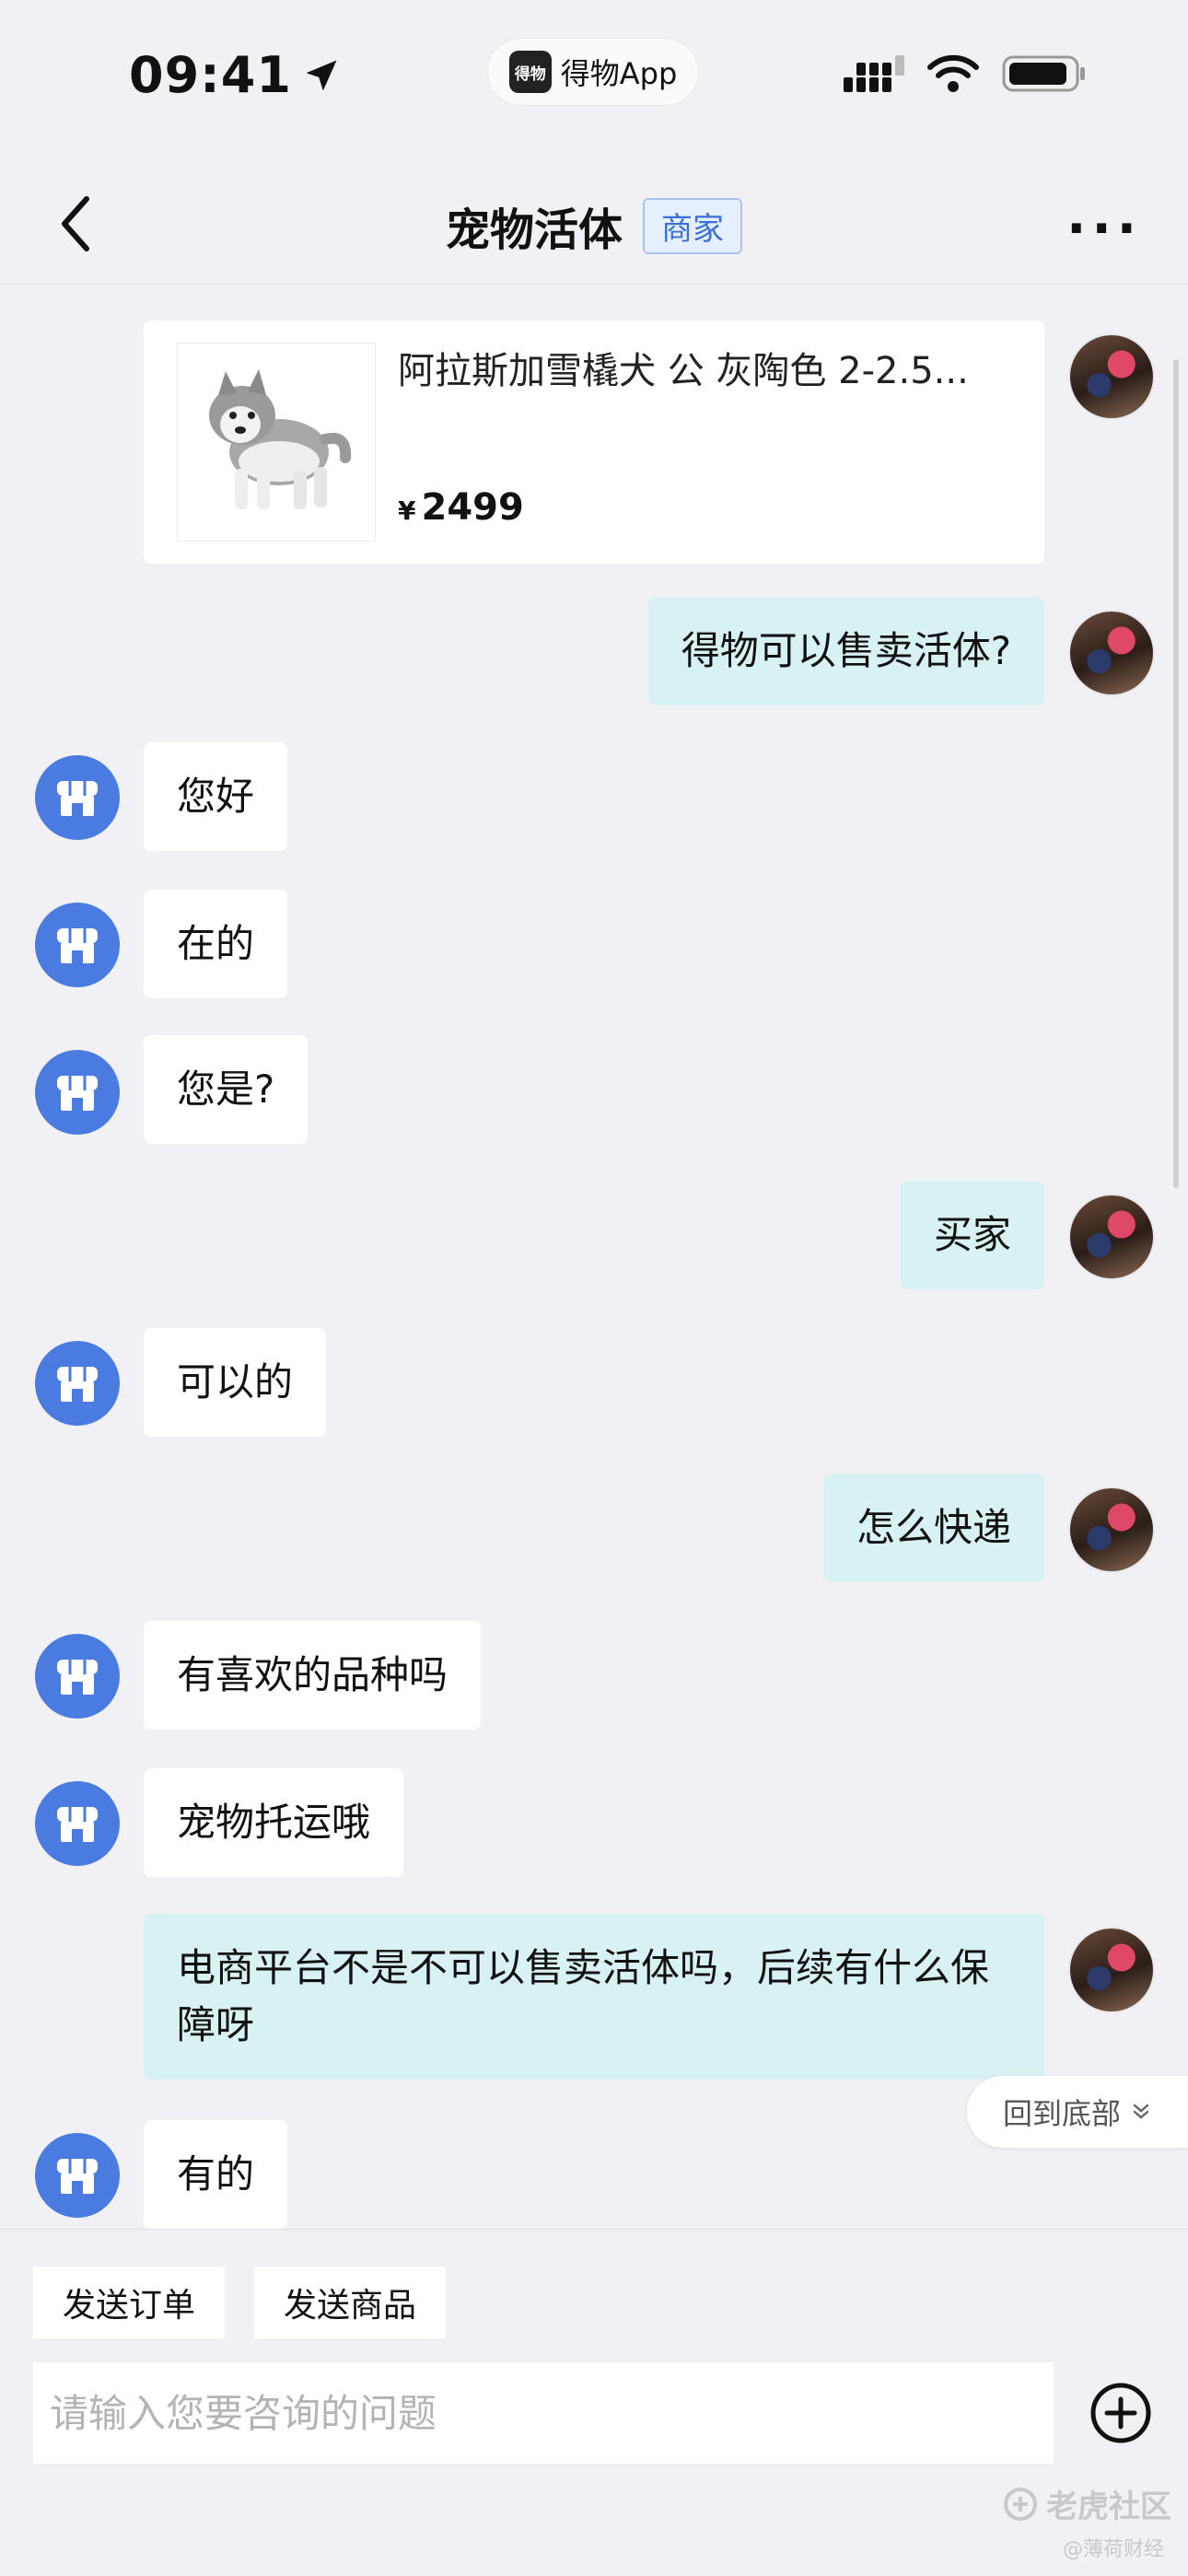  What do you see at coordinates (407, 510) in the screenshot?
I see `currency-symbol: ¥` at bounding box center [407, 510].